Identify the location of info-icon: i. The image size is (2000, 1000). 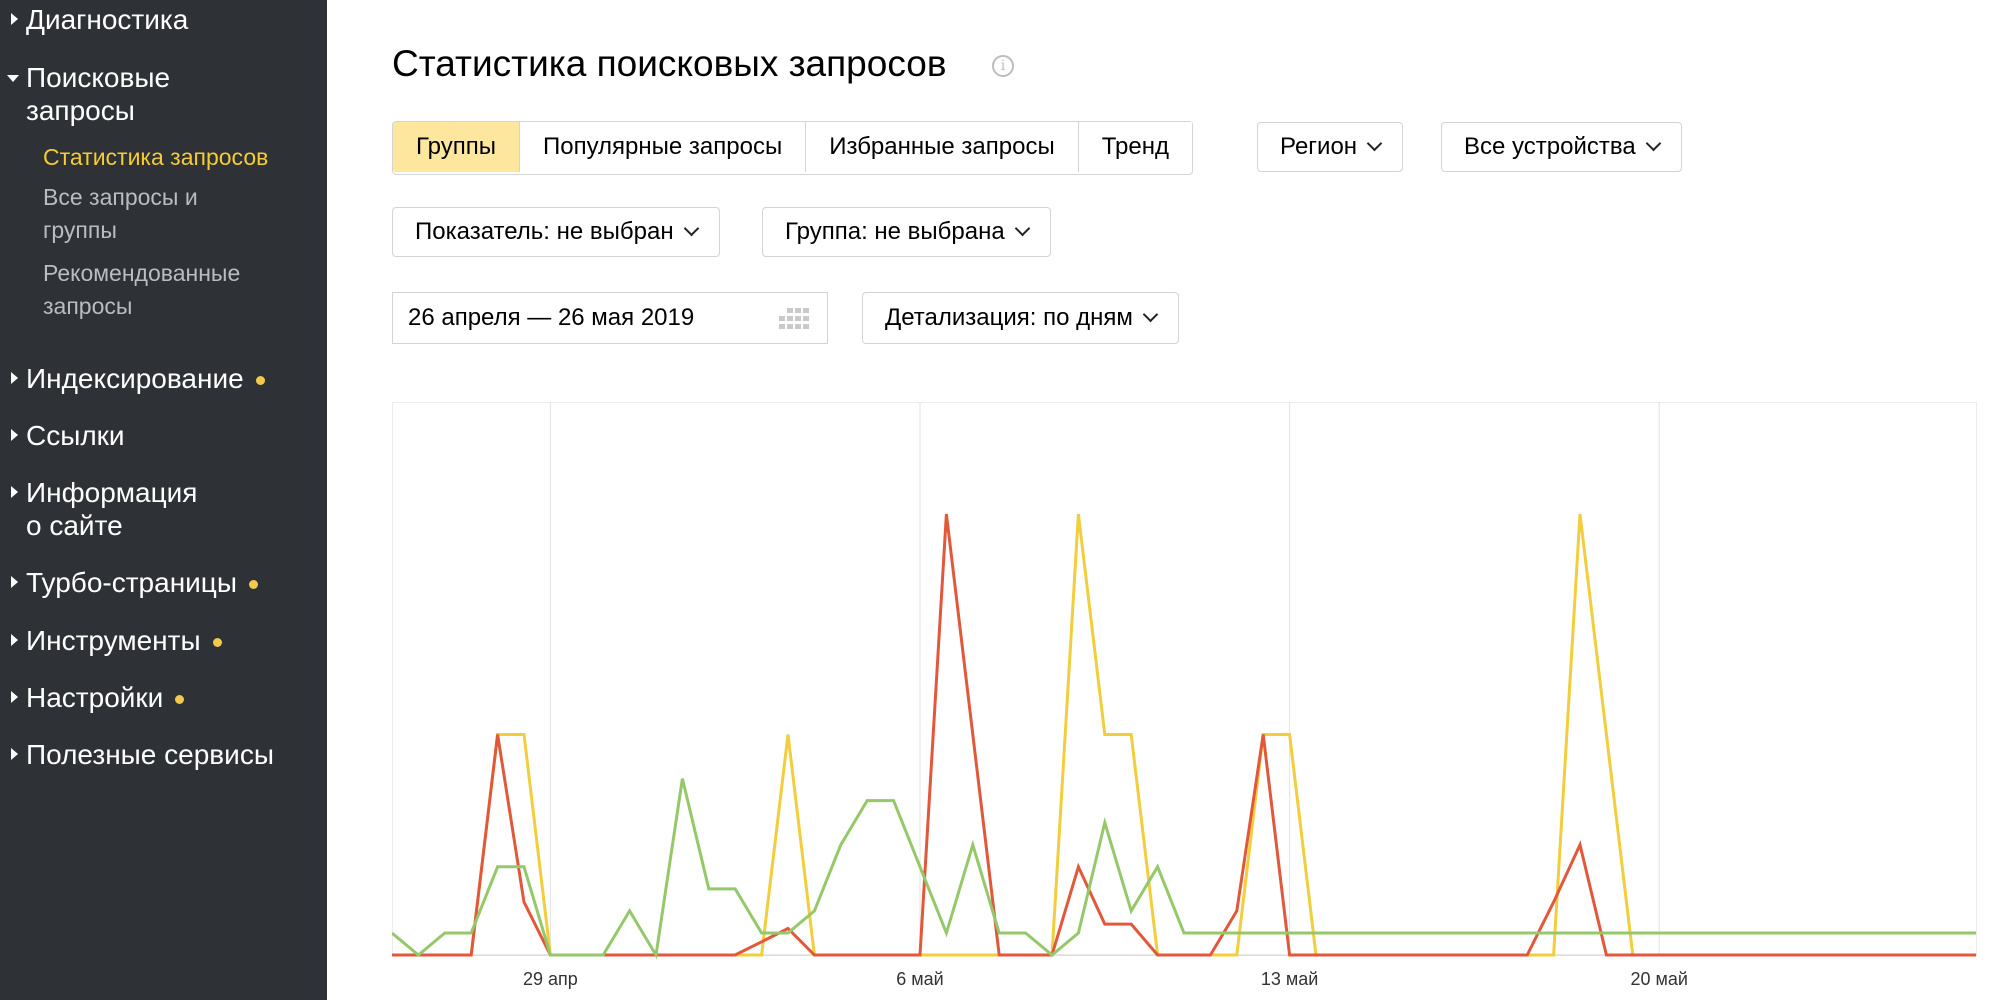
(1003, 66).